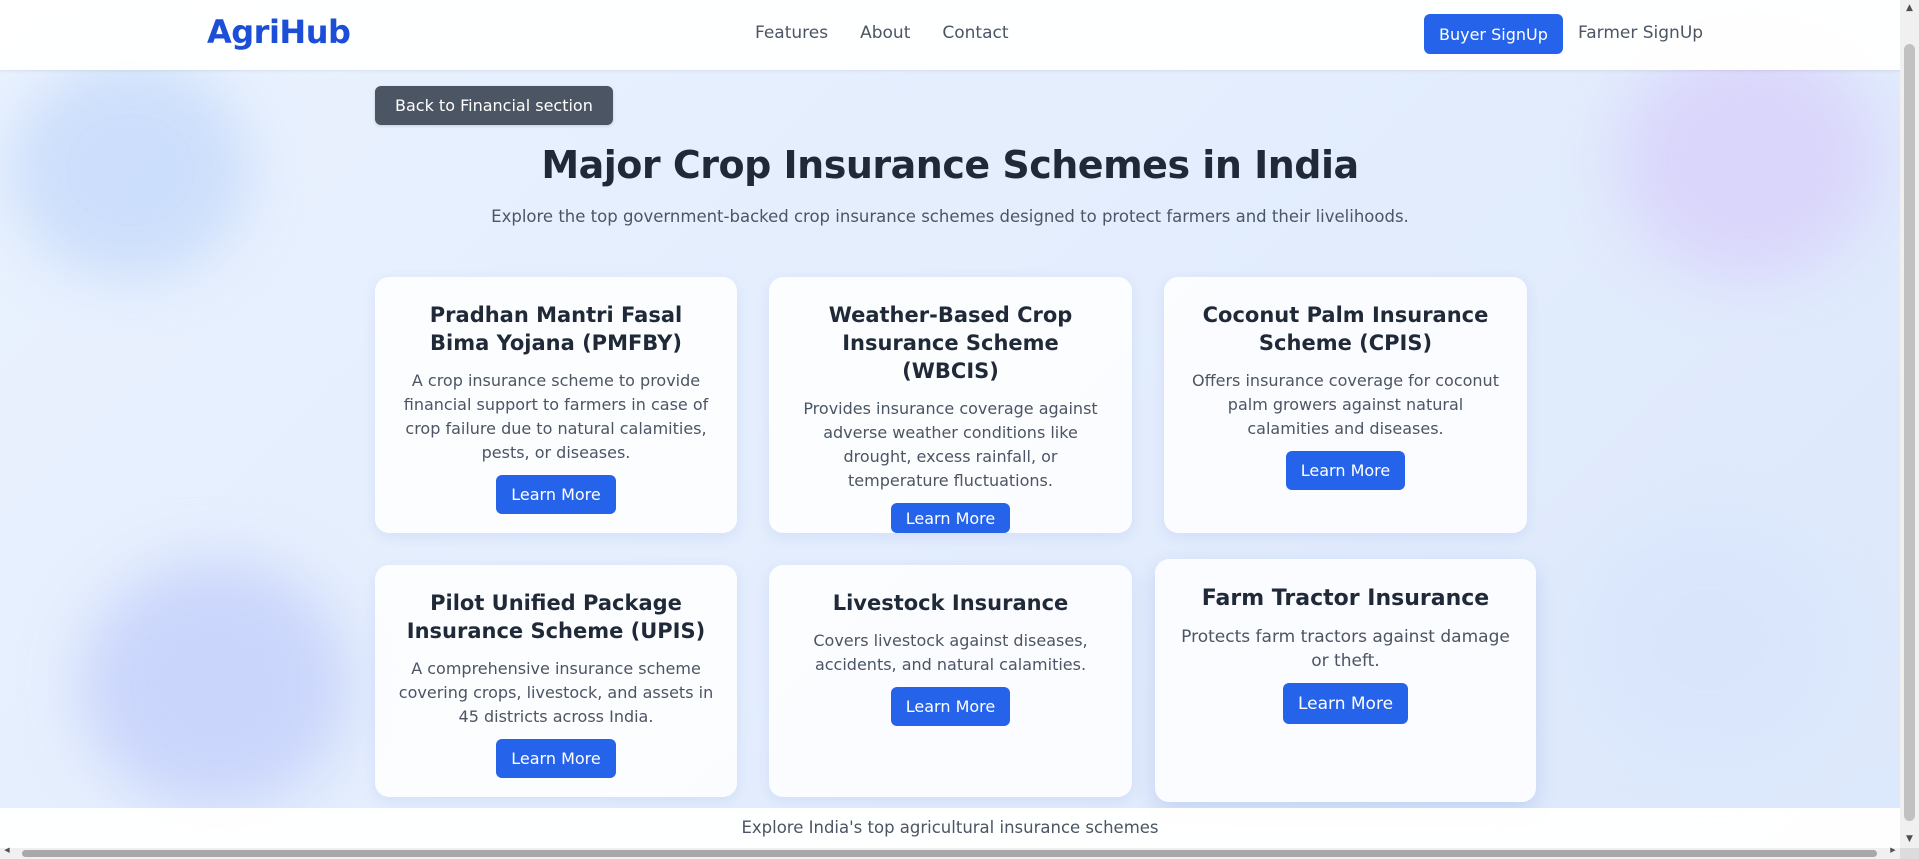  I want to click on farmer-signup-link: Farmer SignUp, so click(1640, 33).